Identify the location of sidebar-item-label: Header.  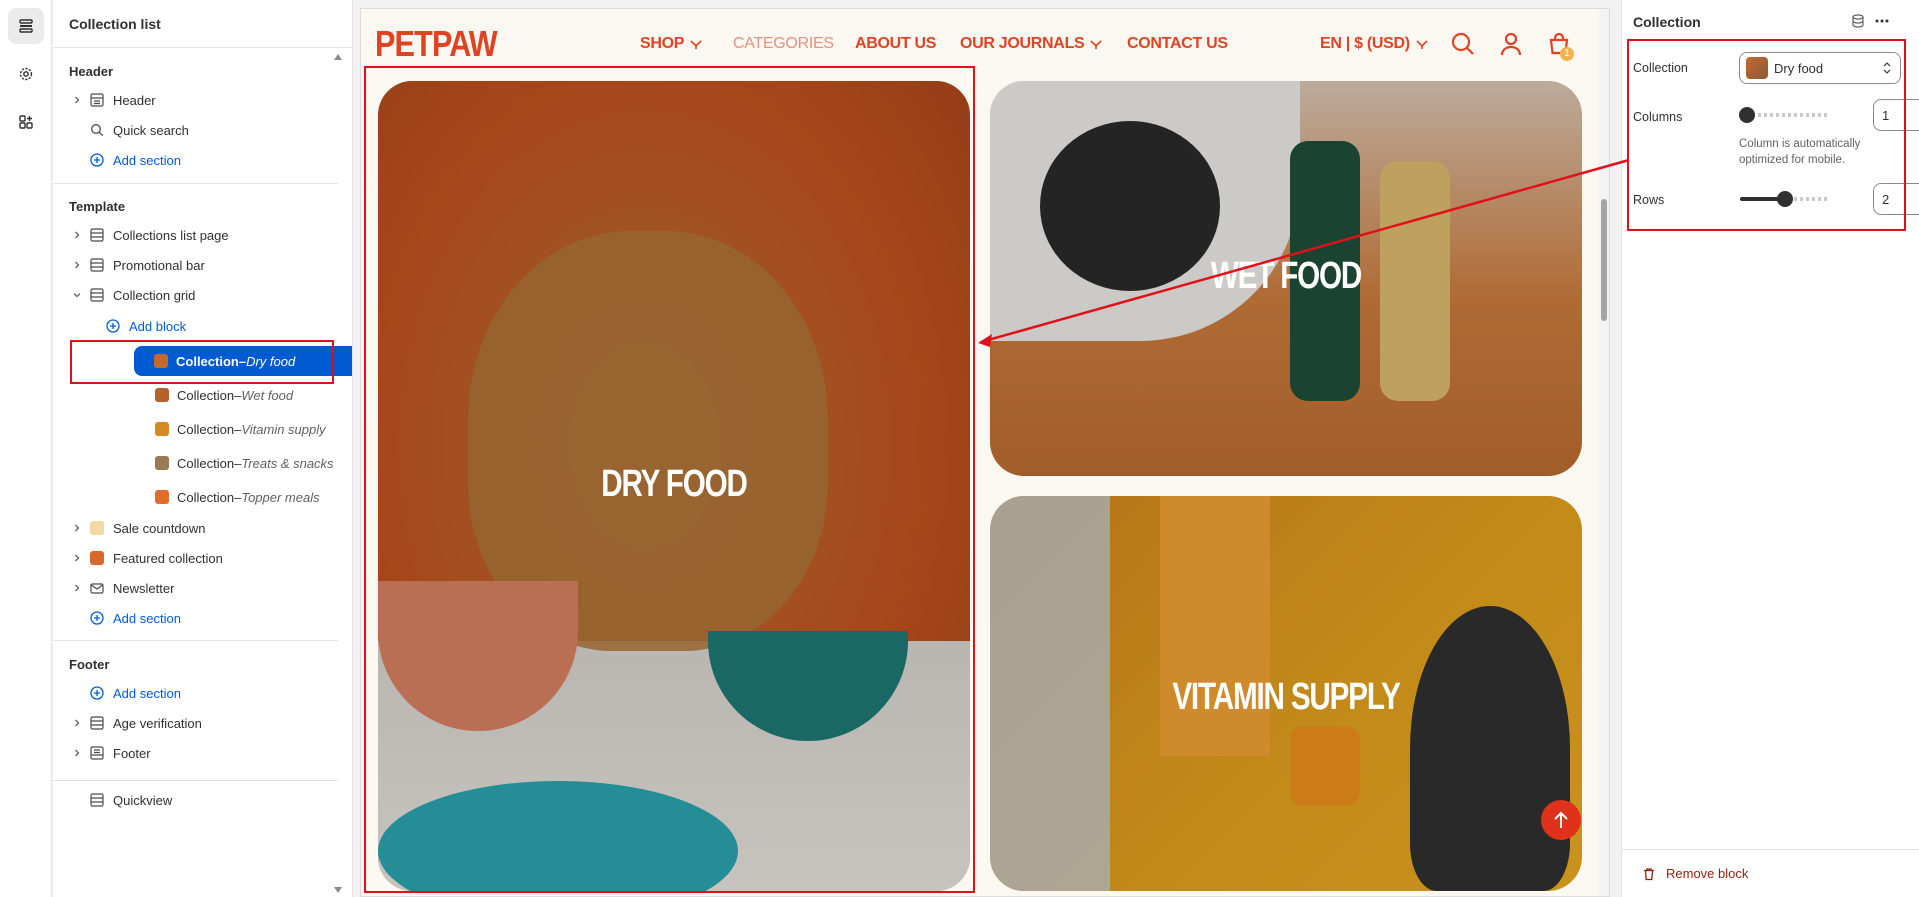
(134, 100).